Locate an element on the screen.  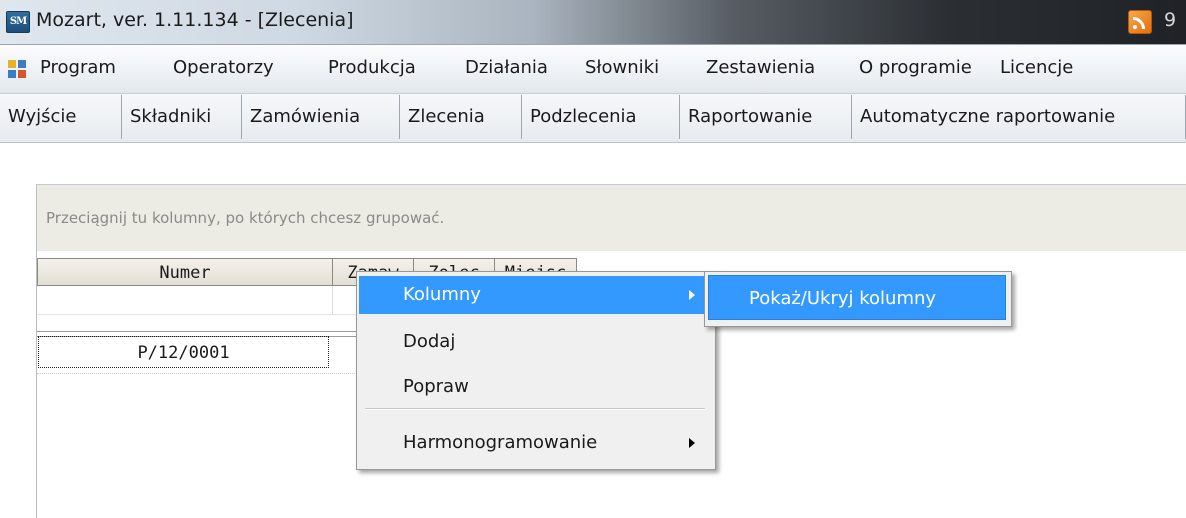
context-menu-separator is located at coordinates (535, 409).